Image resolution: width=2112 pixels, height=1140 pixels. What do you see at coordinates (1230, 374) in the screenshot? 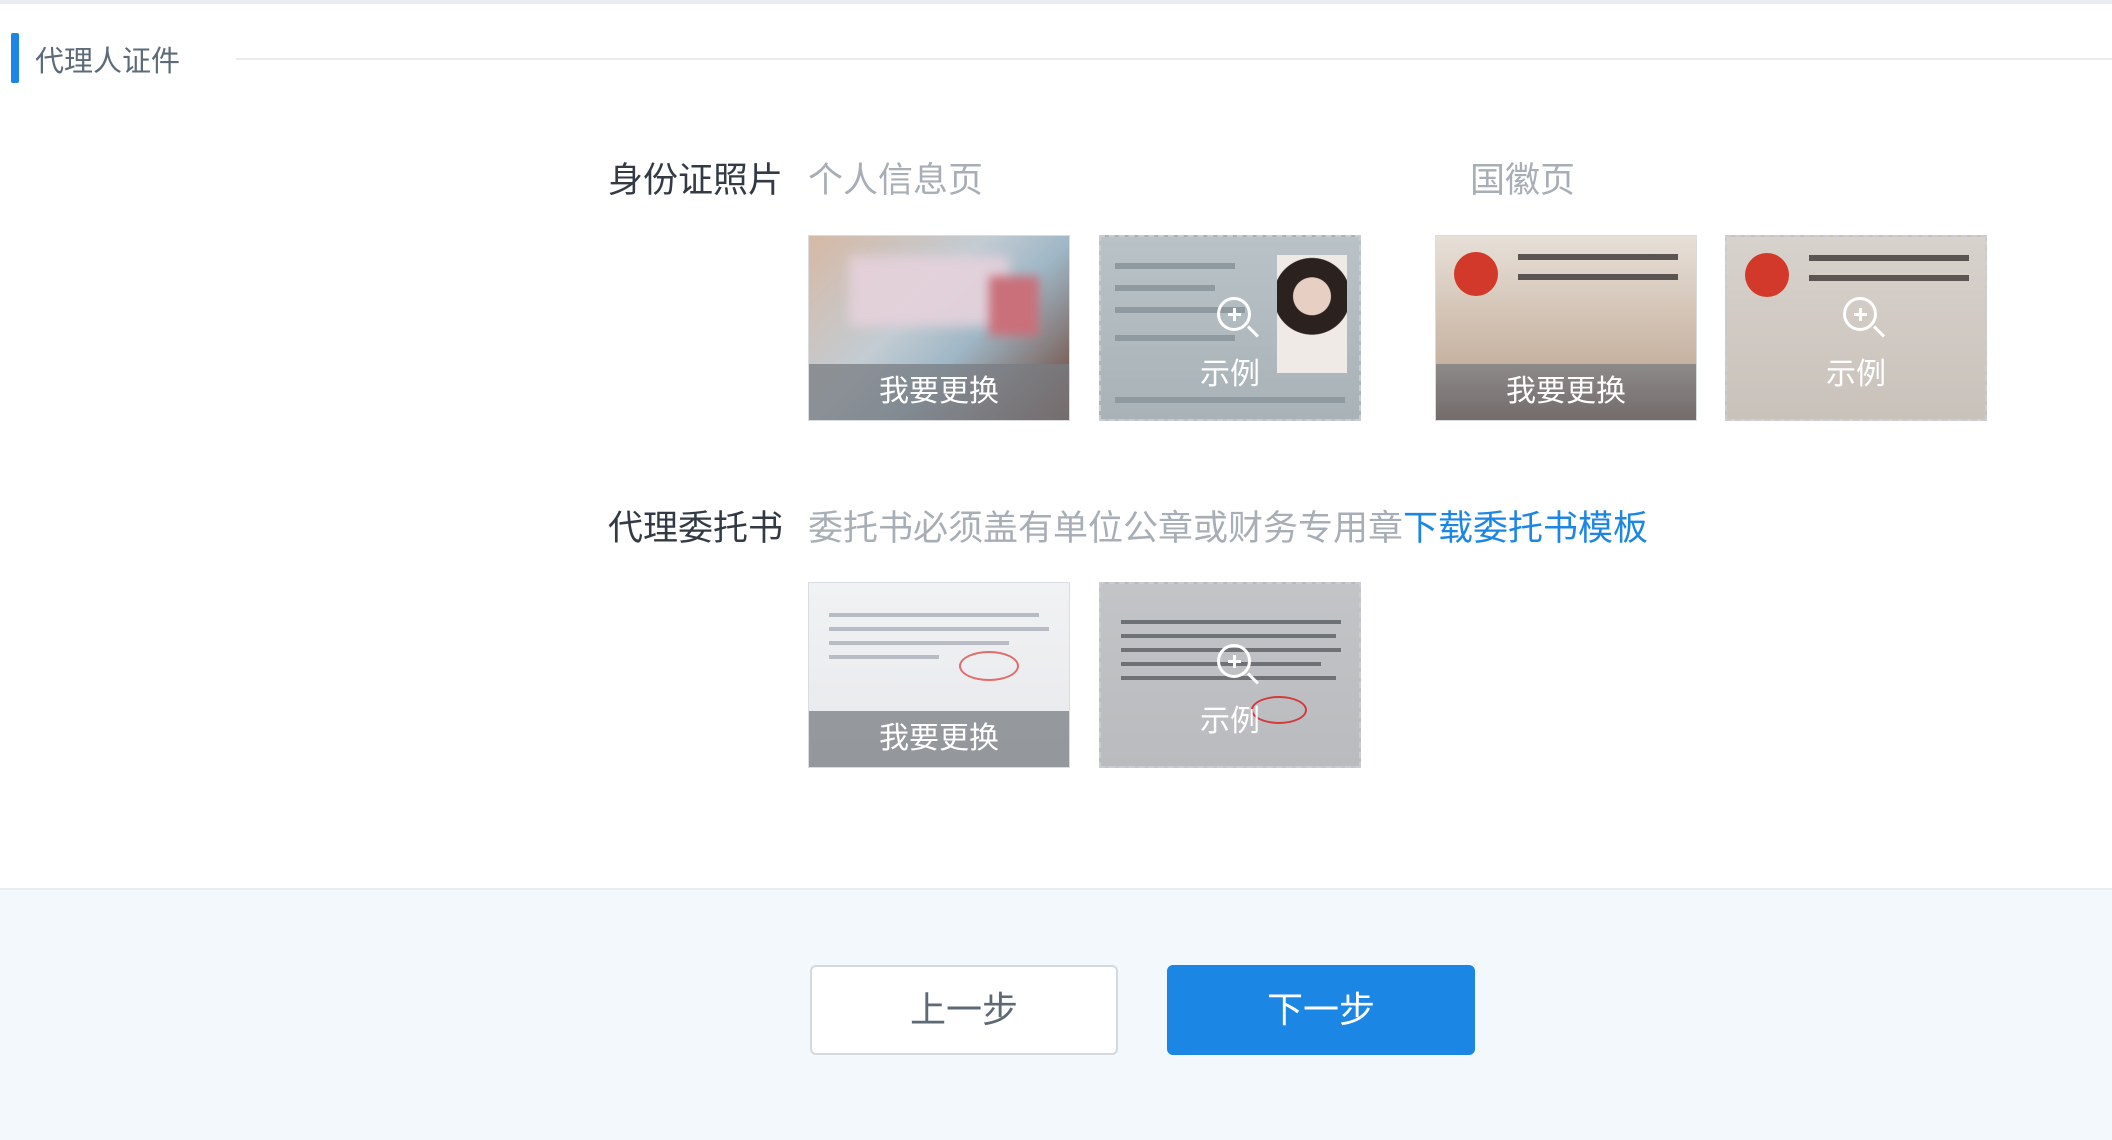
I see `front-sample-label: 示例` at bounding box center [1230, 374].